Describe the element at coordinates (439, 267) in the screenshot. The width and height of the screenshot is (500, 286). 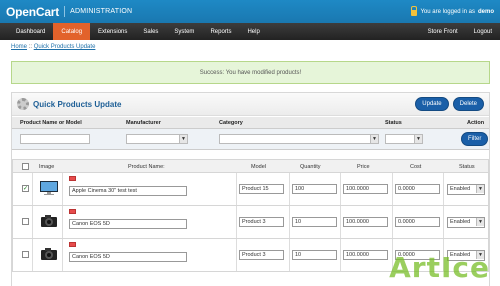
I see `watermark: ArtIce` at that location.